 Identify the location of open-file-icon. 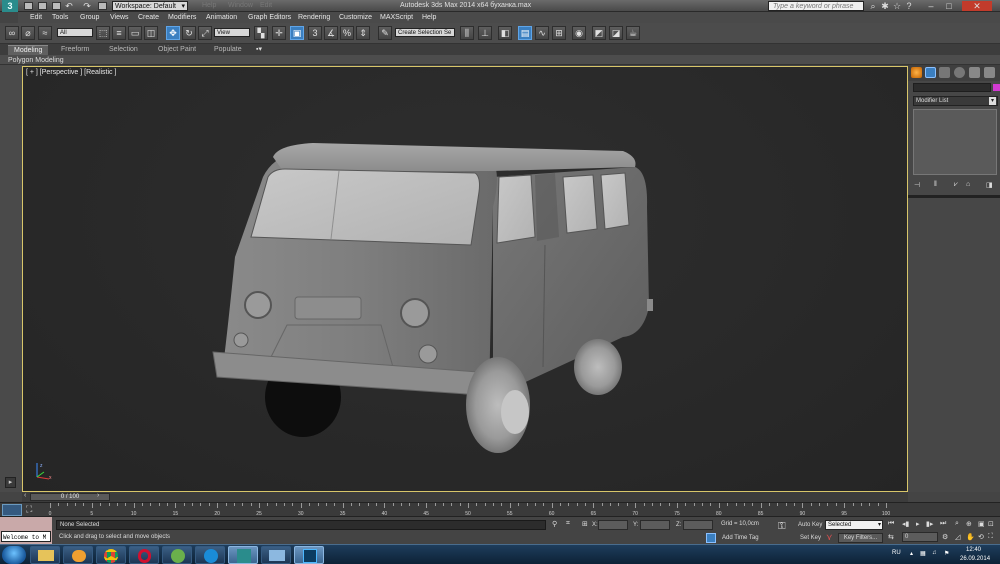
(42, 6).